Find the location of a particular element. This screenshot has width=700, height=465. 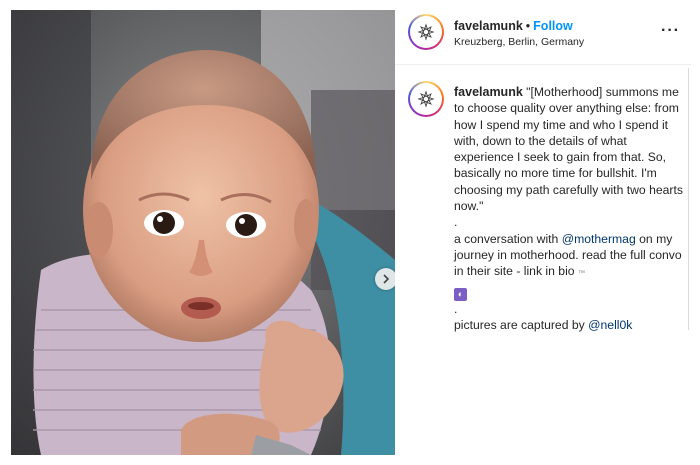

username-link: favelamunk is located at coordinates (488, 26).